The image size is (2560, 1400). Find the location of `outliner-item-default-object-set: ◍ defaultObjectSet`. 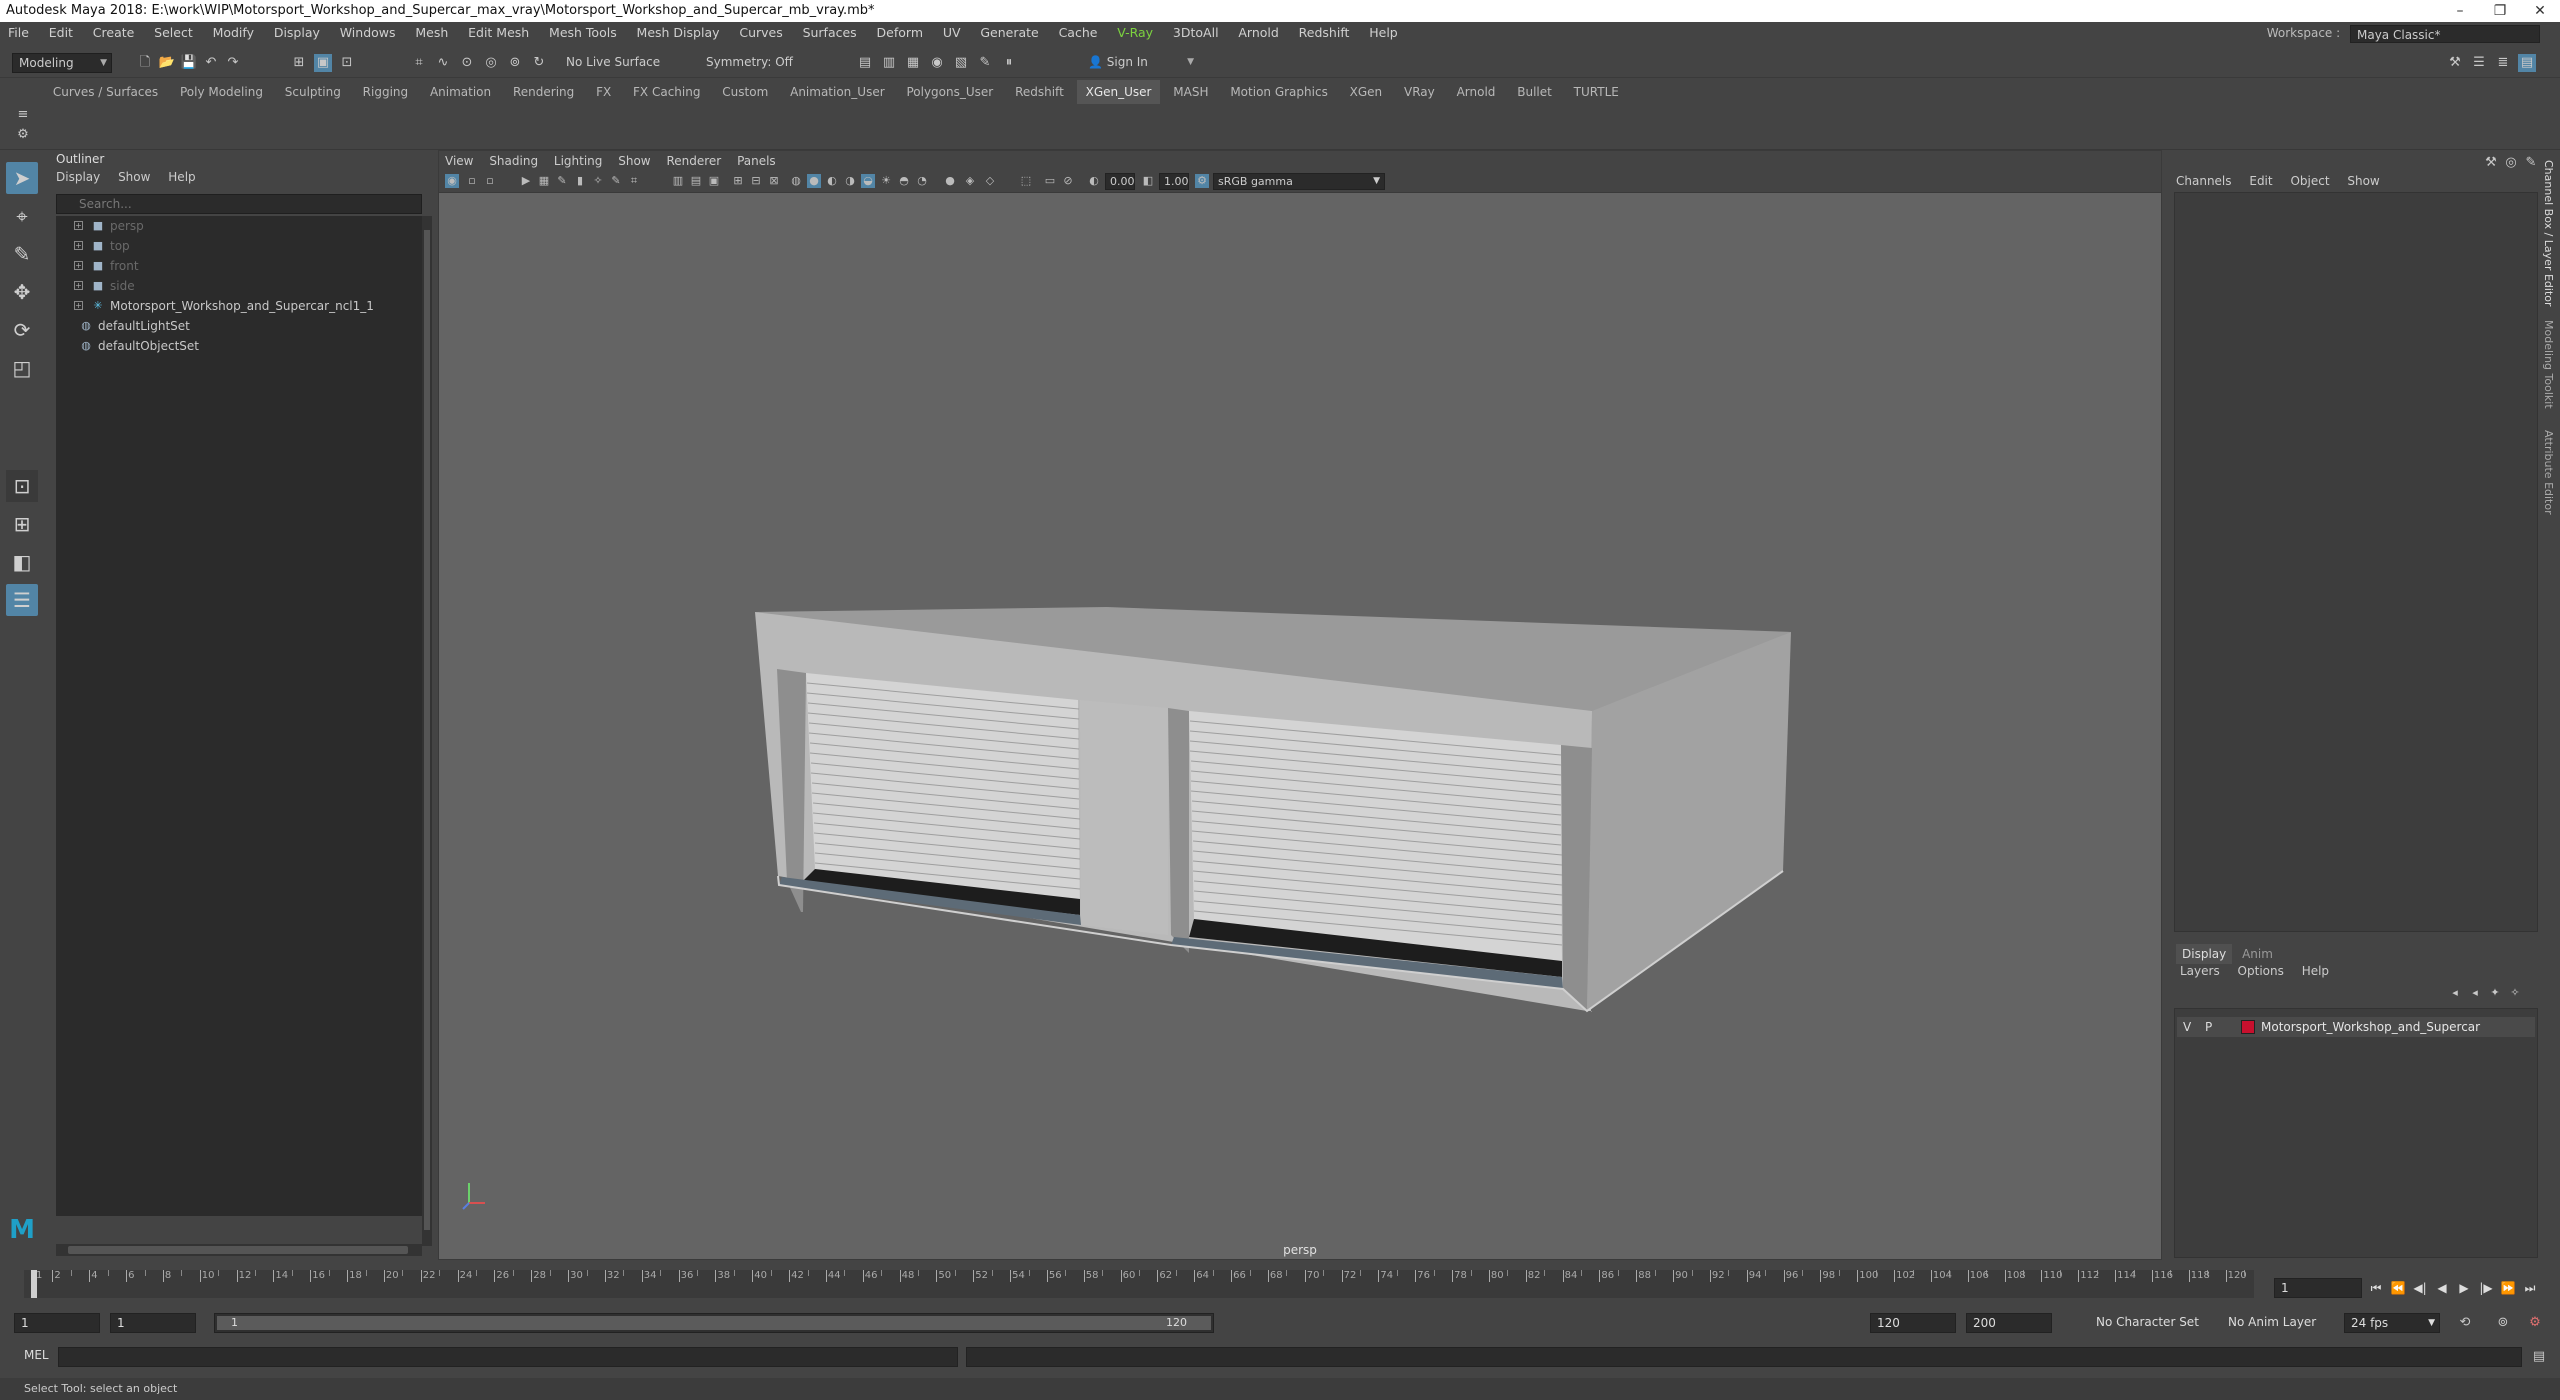

outliner-item-default-object-set: ◍ defaultObjectSet is located at coordinates (239, 346).